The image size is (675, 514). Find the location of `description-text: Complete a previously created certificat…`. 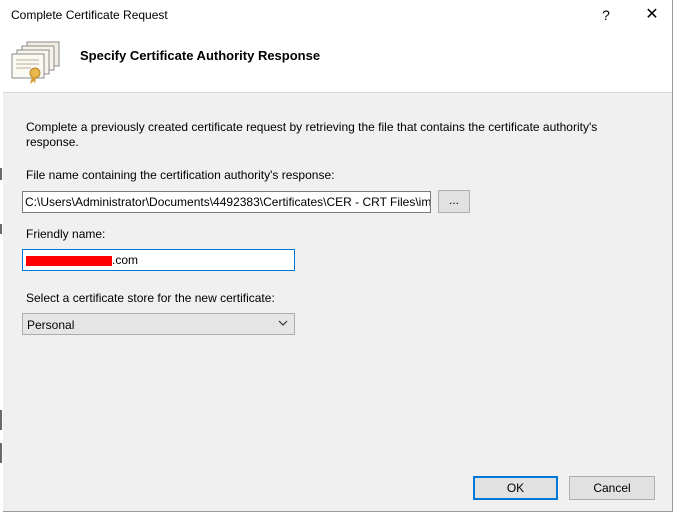

description-text: Complete a previously created certificat… is located at coordinates (312, 134).